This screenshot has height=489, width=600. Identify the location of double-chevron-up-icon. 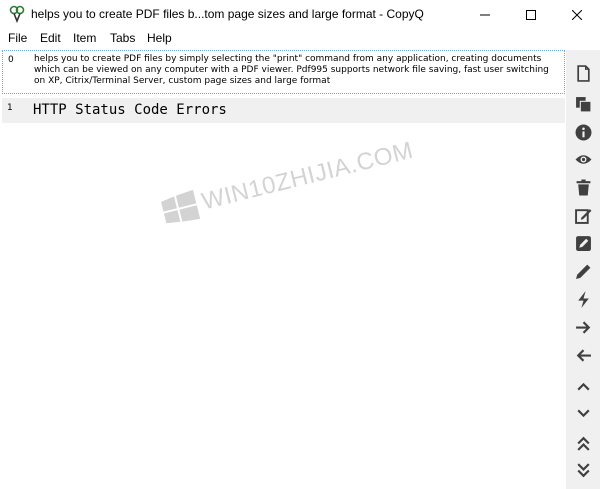
(583, 443).